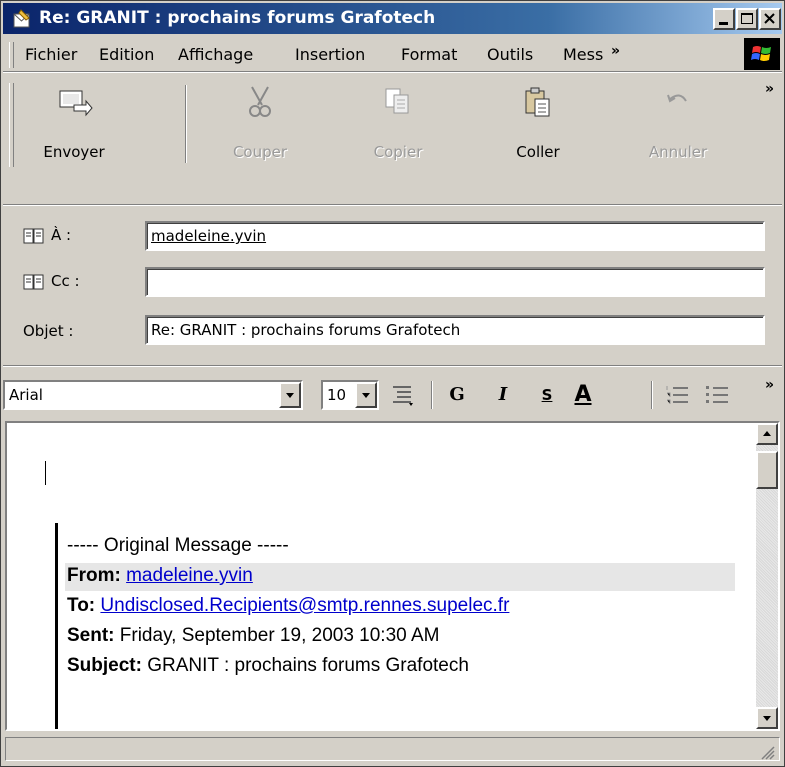  I want to click on menu-fichier: Fichier, so click(51, 55).